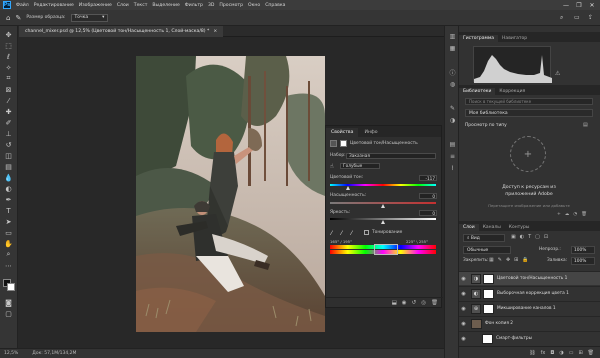  I want to click on layer-row: ◉ ⊕ Микширование каналов 1, so click(529, 308).